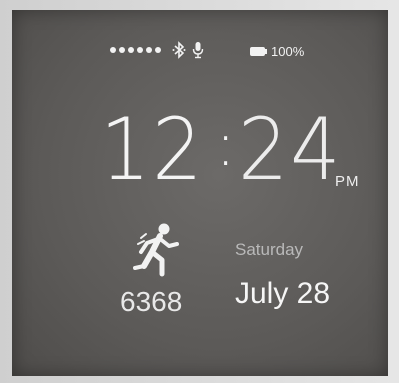 Image resolution: width=399 pixels, height=383 pixels. Describe the element at coordinates (151, 301) in the screenshot. I see `step-count: 6368` at that location.